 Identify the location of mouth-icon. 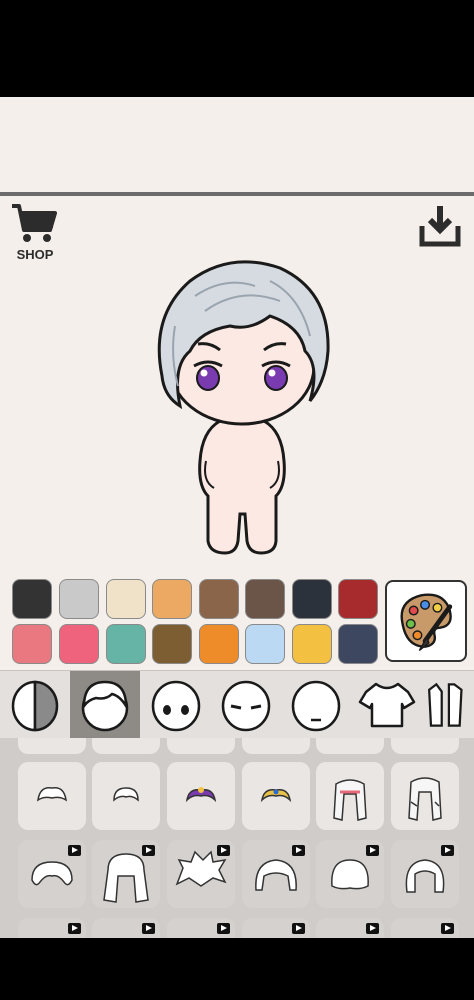
(316, 706).